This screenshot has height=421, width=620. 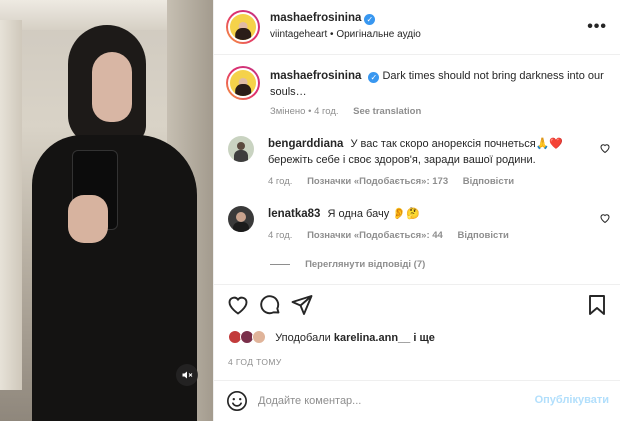 What do you see at coordinates (315, 18) in the screenshot?
I see `author-username: mashaefrosinina` at bounding box center [315, 18].